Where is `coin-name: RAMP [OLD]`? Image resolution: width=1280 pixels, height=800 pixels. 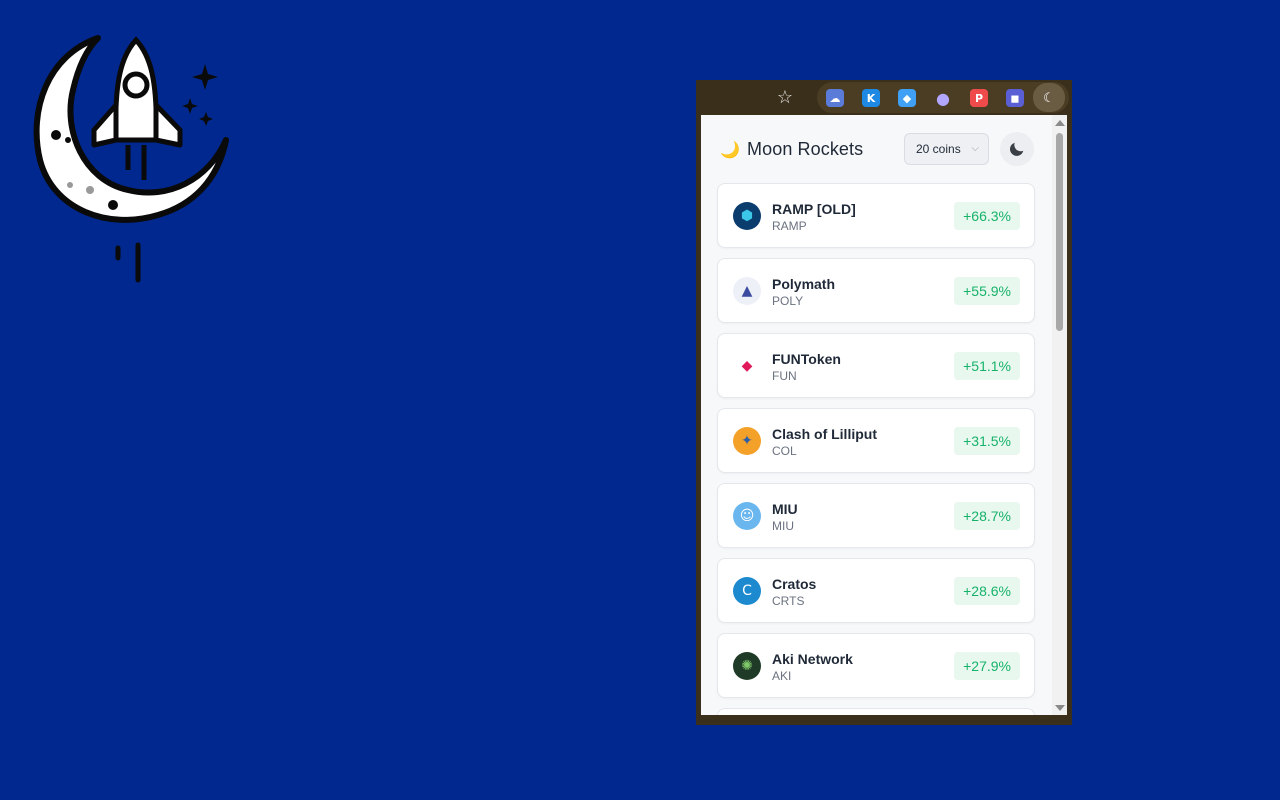
coin-name: RAMP [OLD] is located at coordinates (814, 209).